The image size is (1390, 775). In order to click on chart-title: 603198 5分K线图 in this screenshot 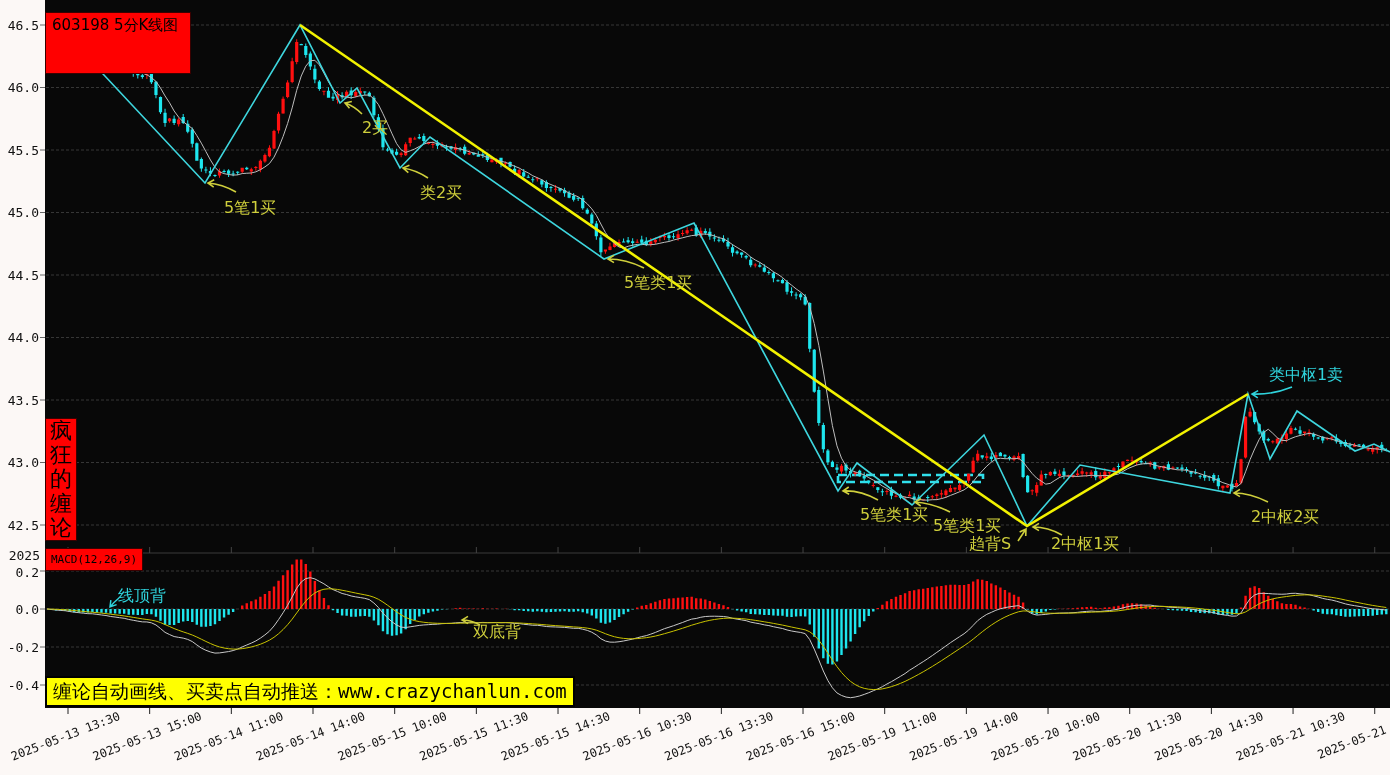, I will do `click(118, 43)`.